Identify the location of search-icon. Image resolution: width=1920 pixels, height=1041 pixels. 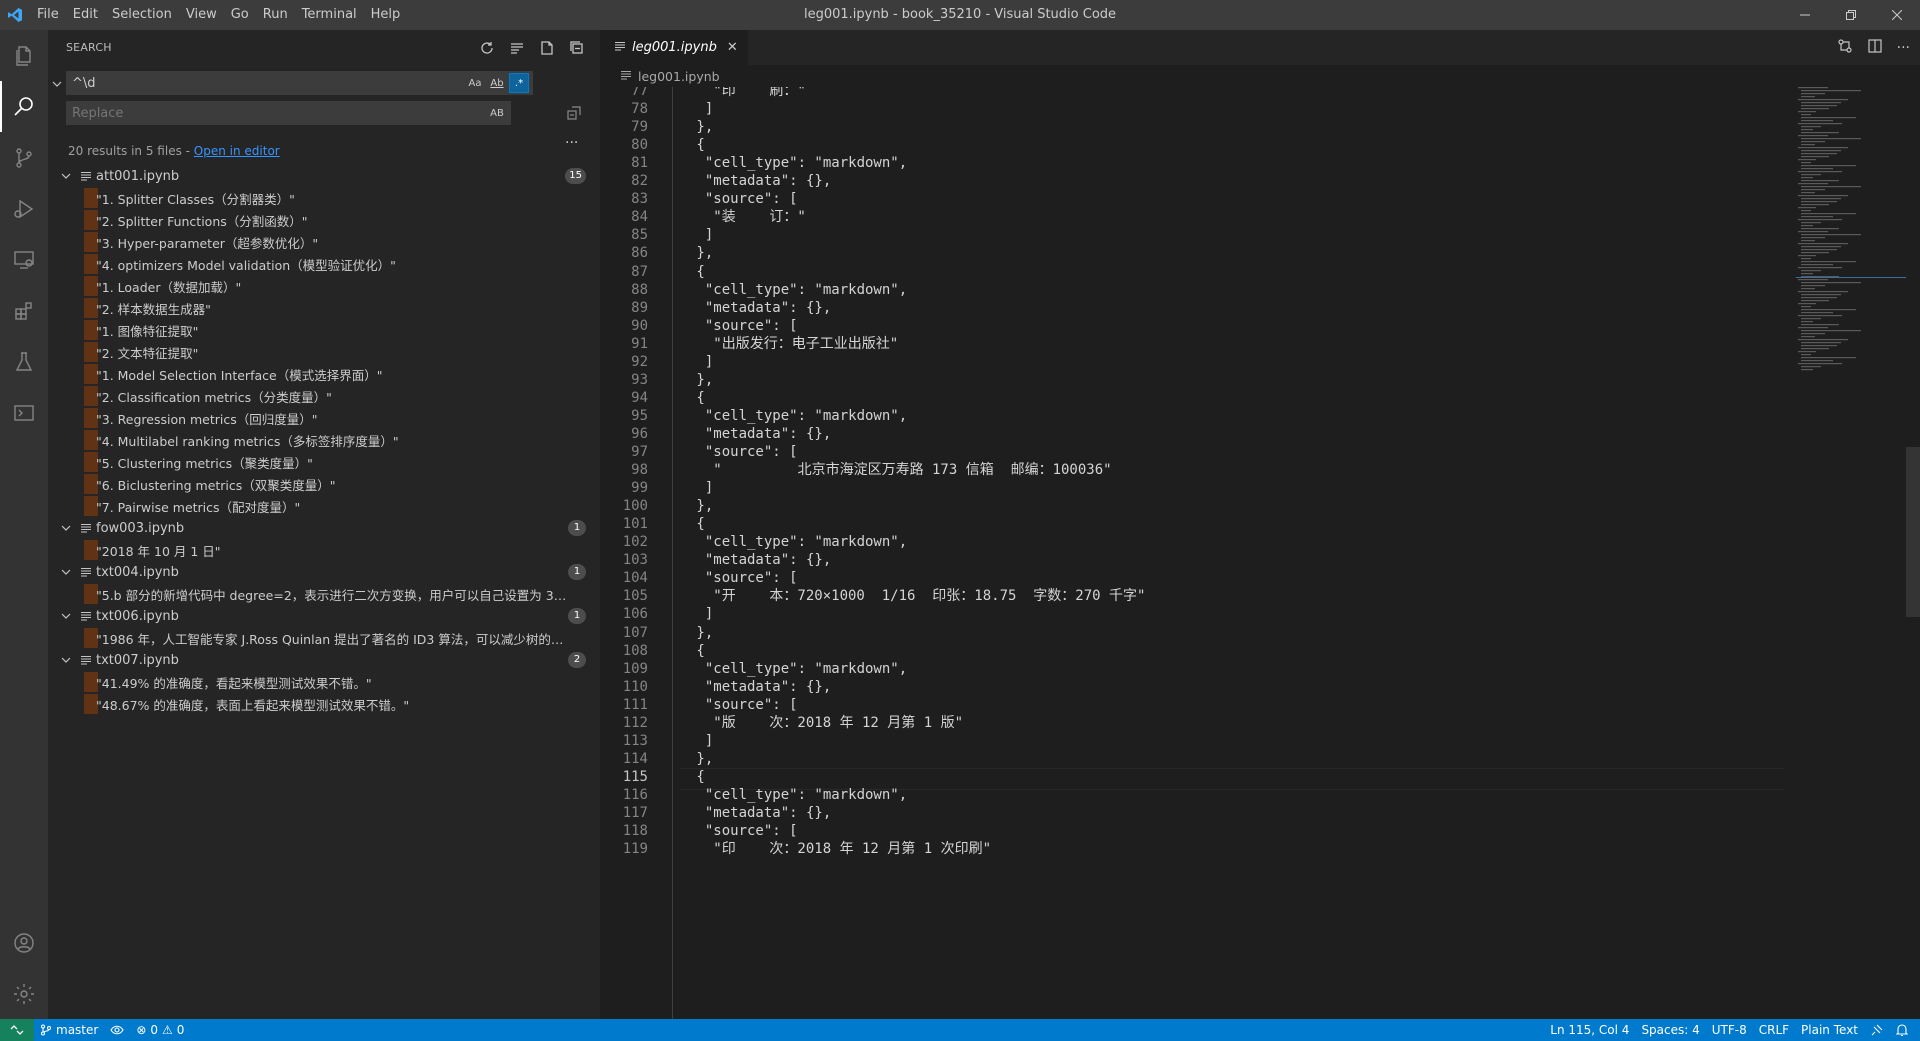
(24, 106).